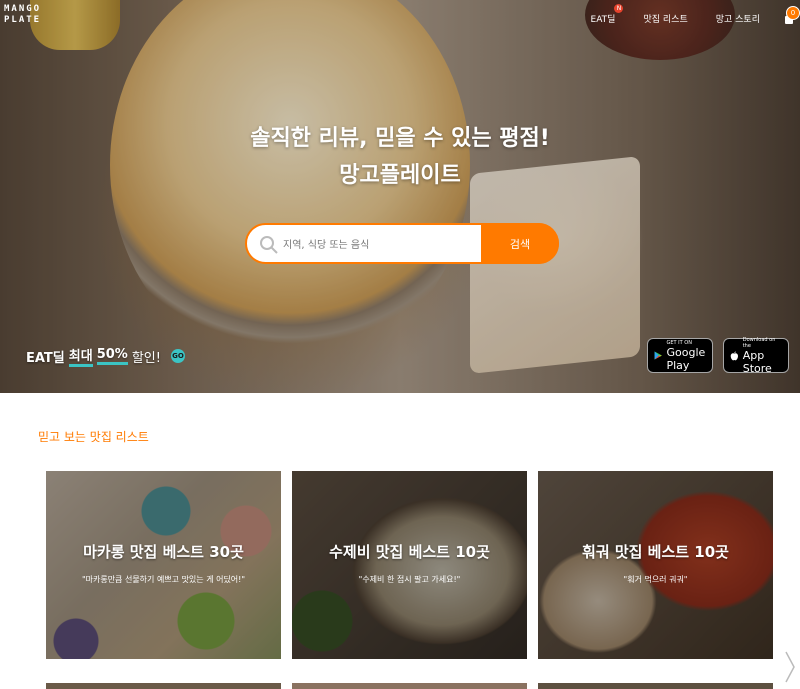 The height and width of the screenshot is (689, 800). Describe the element at coordinates (619, 8) in the screenshot. I see `new-badge: N` at that location.